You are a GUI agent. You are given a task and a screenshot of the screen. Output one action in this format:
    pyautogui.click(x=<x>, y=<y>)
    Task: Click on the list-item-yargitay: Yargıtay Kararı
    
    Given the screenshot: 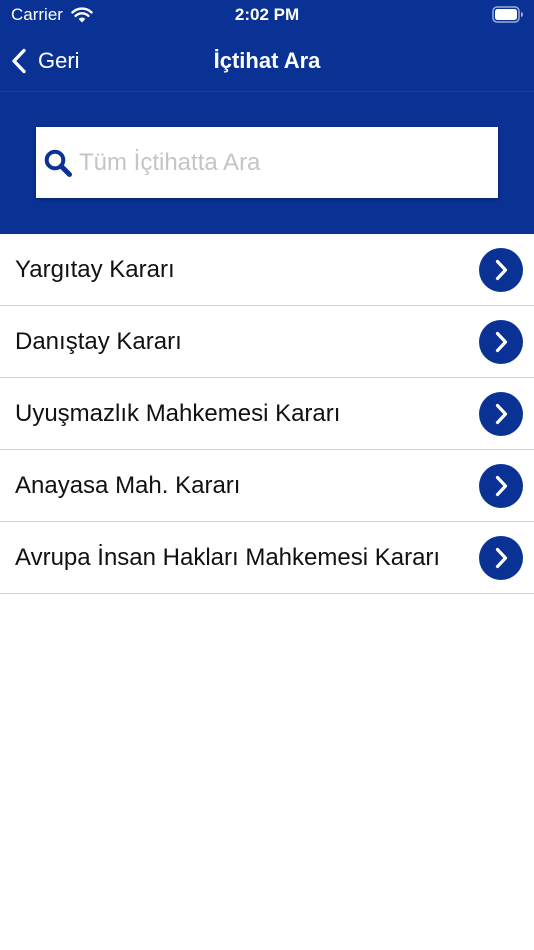 What is the action you would take?
    pyautogui.click(x=267, y=270)
    